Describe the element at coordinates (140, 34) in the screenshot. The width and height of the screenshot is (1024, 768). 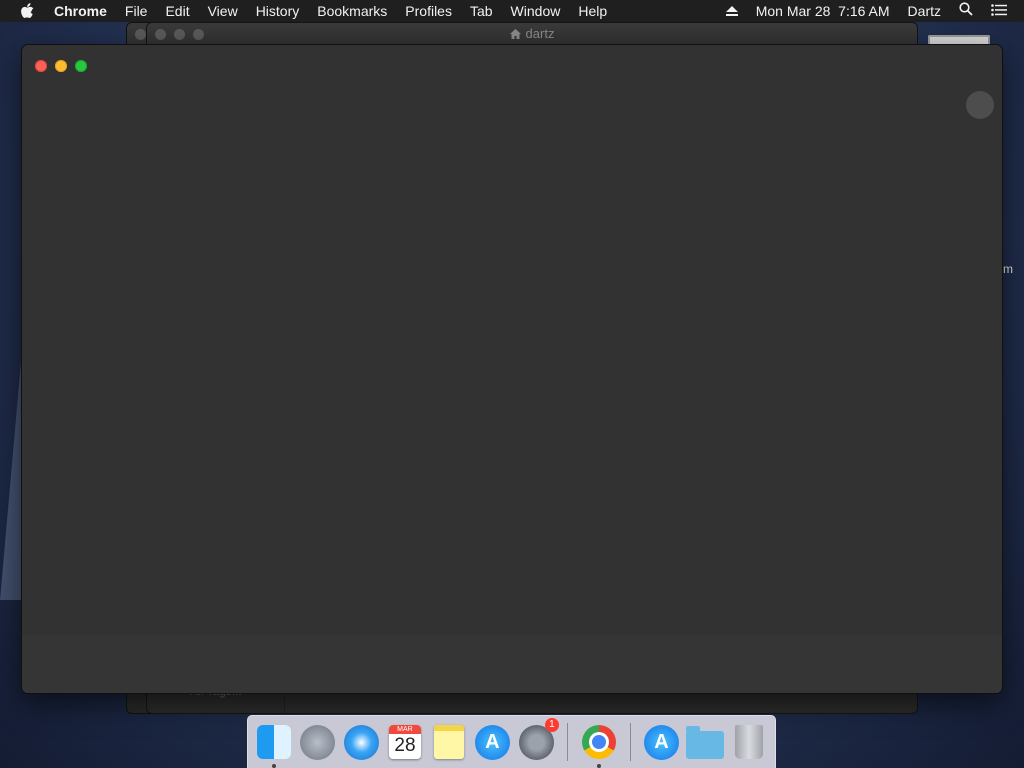
I see `inactive-close-button` at that location.